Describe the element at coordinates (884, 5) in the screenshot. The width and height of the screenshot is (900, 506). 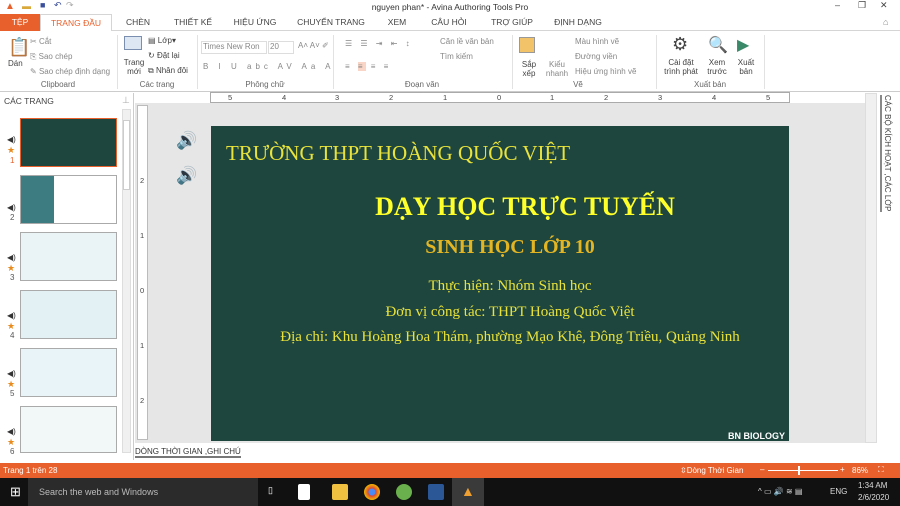
I see `close-button: ✕` at that location.